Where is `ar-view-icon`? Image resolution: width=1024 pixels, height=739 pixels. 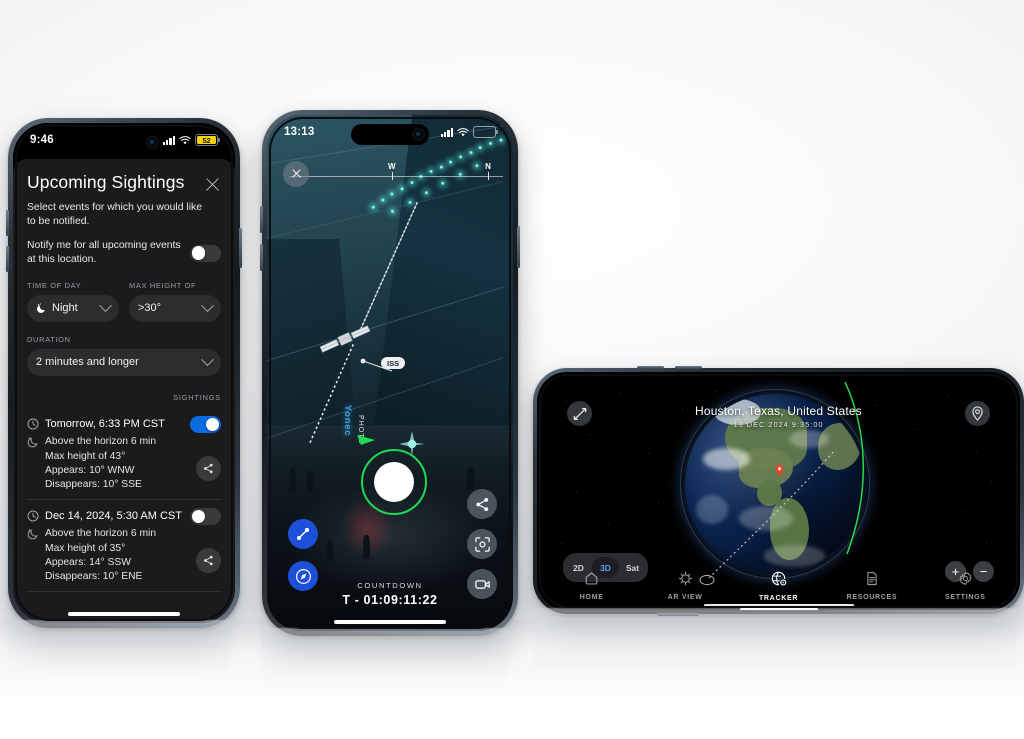
ar-view-icon is located at coordinates (685, 581).